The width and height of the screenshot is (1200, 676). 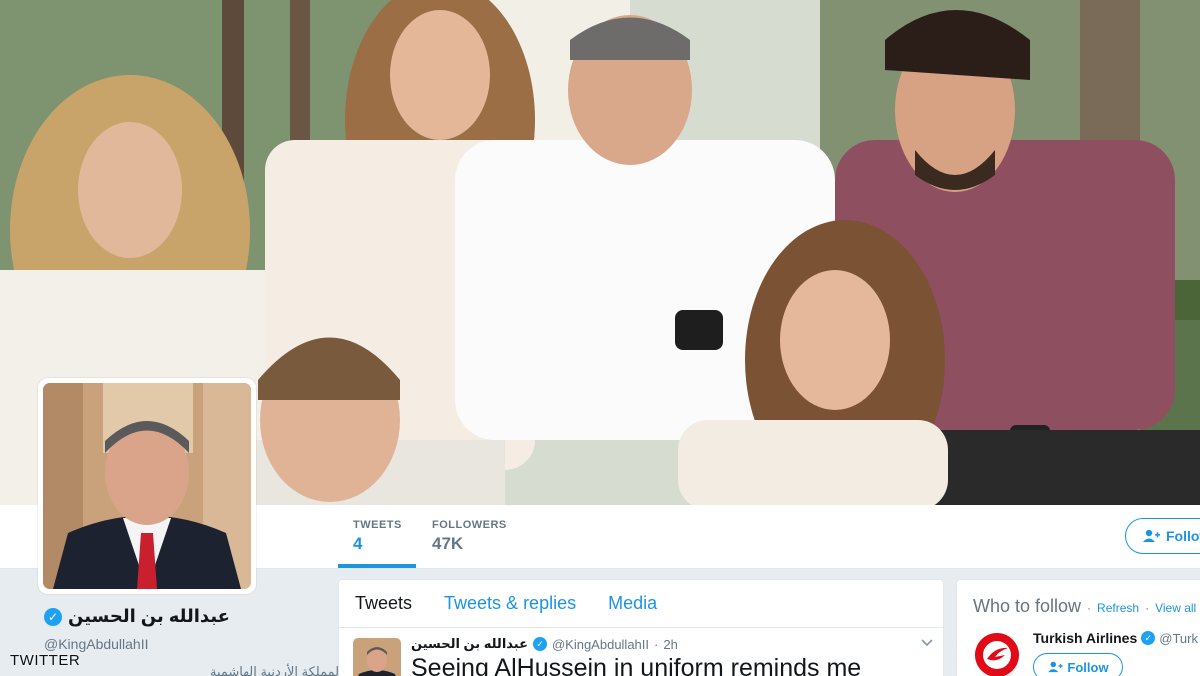 I want to click on timeline-tabs: Tweets Tweets & replies Media, so click(x=641, y=604).